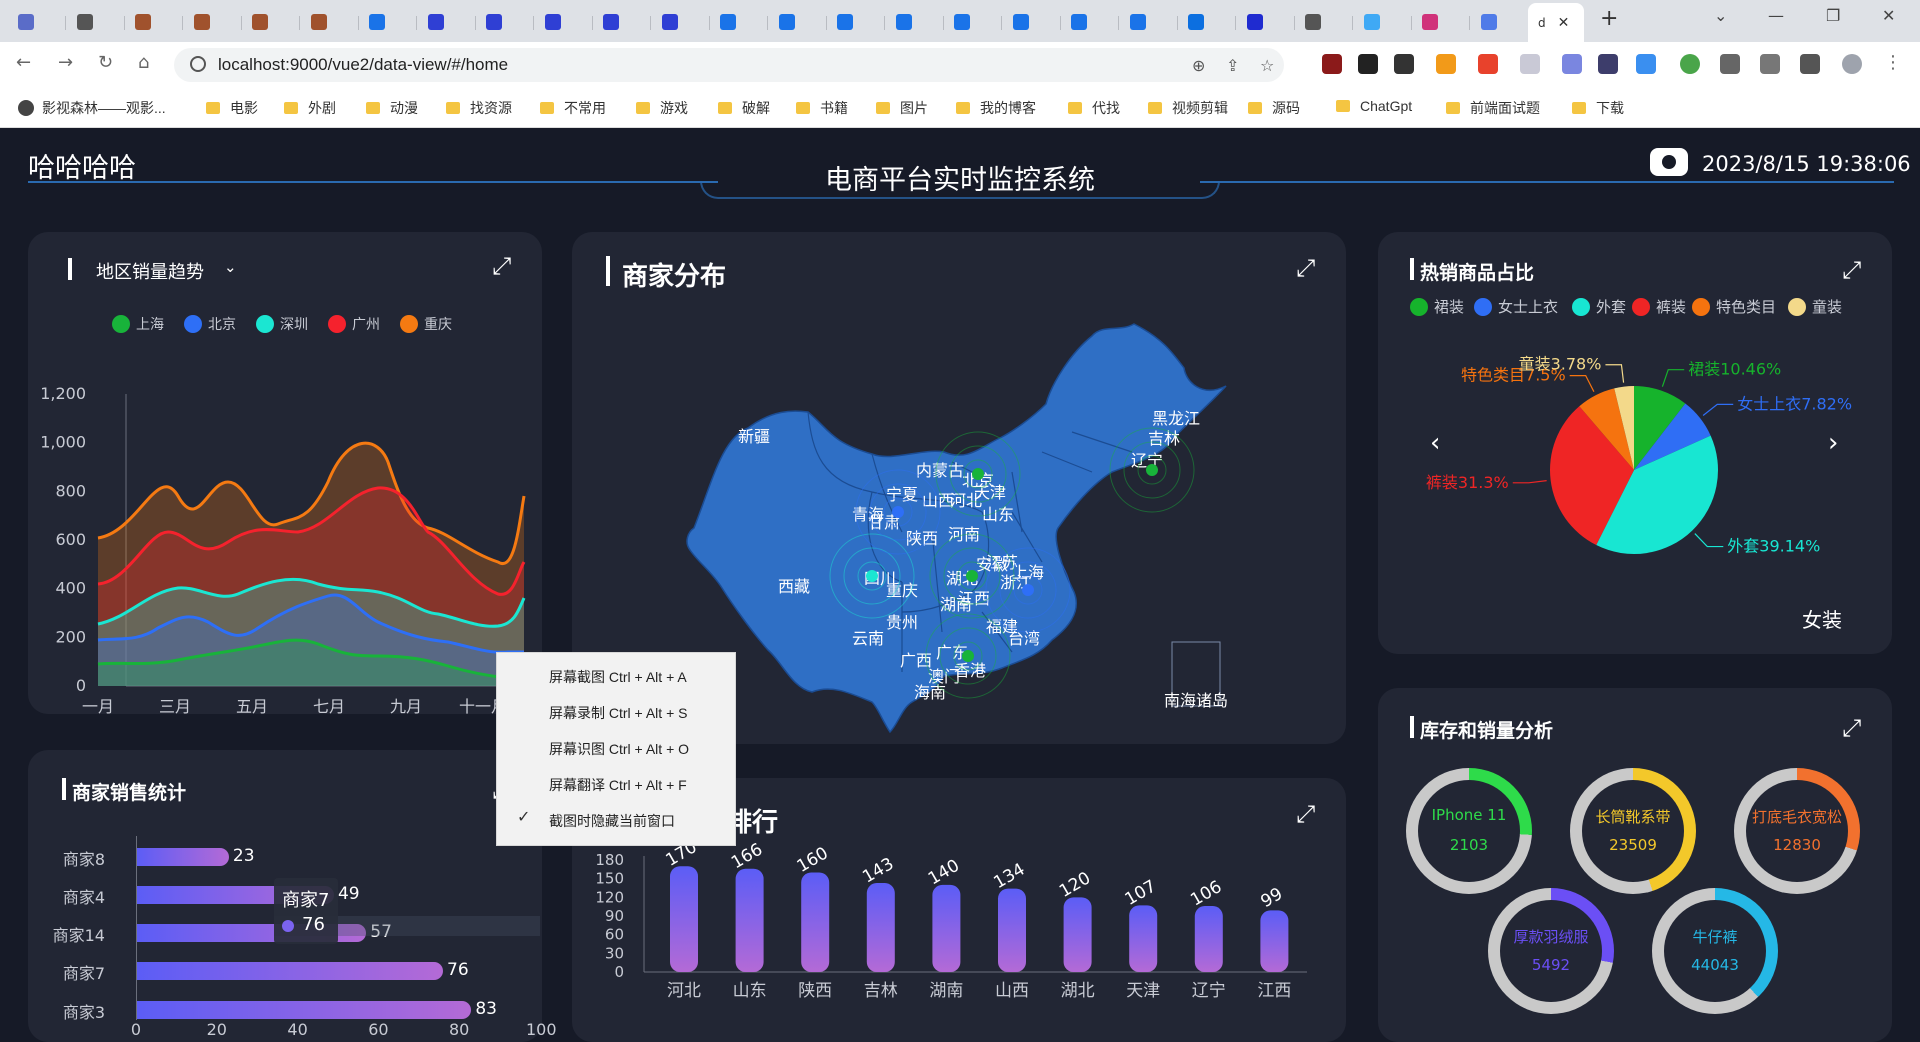  What do you see at coordinates (1188, 108) in the screenshot?
I see `bookmark-item: 视频剪辑` at bounding box center [1188, 108].